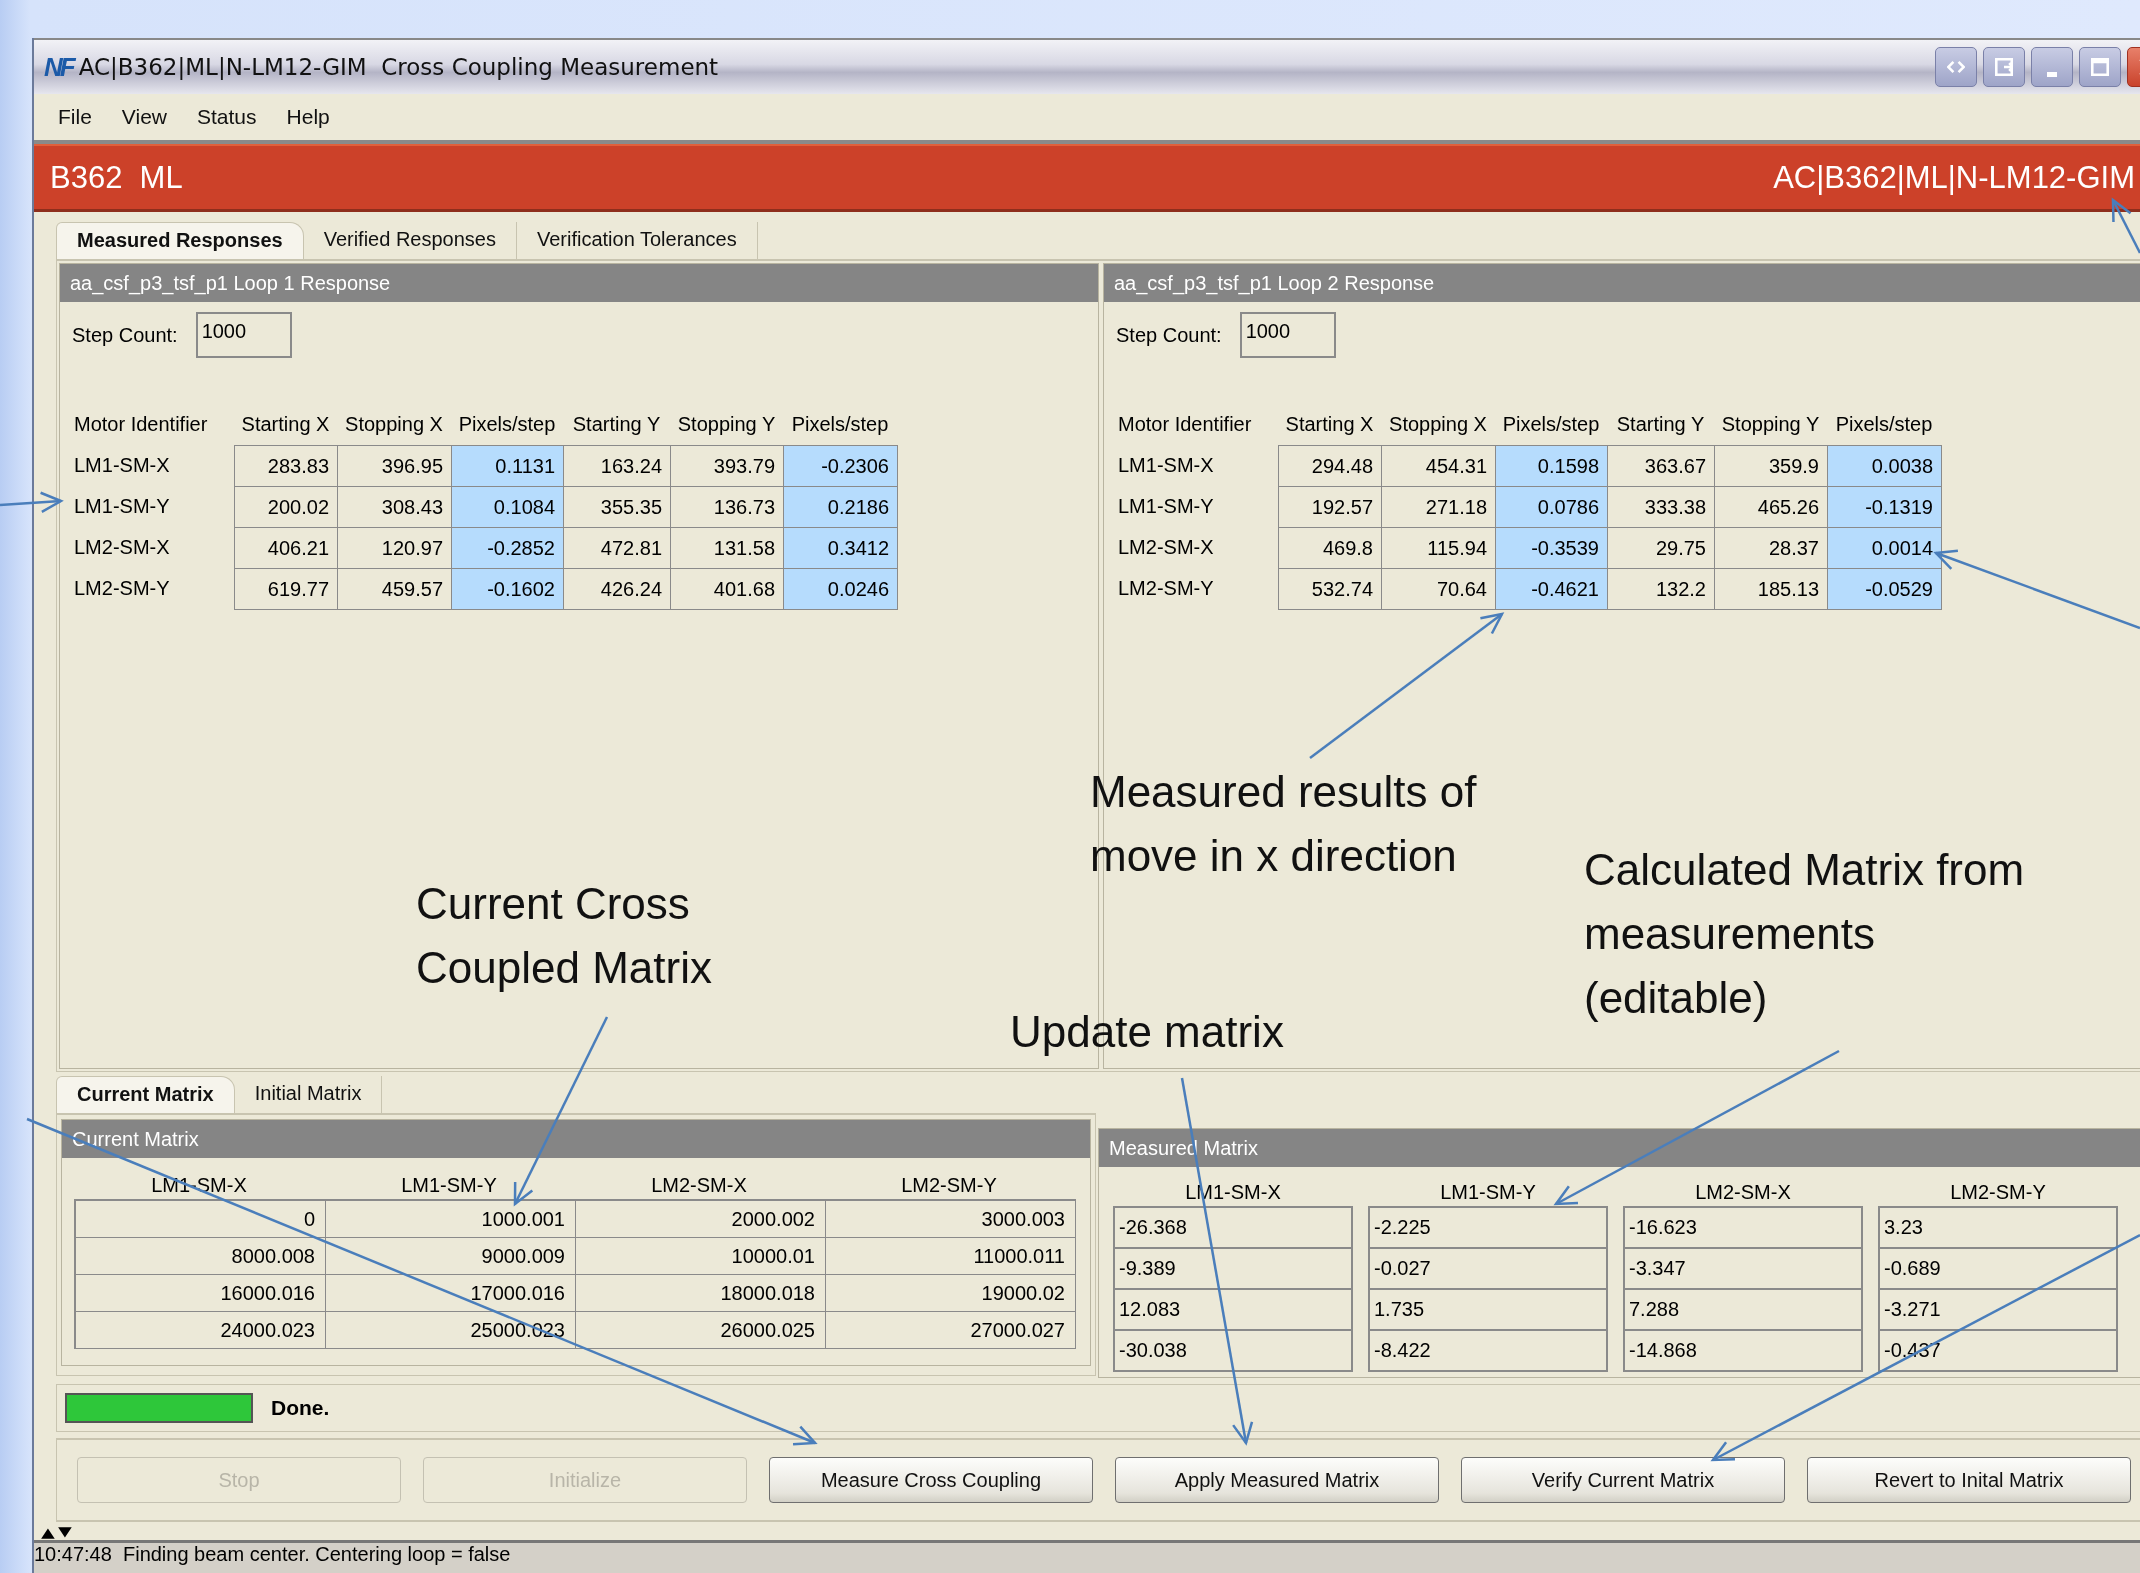 This screenshot has height=1573, width=2140. Describe the element at coordinates (507, 466) in the screenshot. I see `table-cell: 0.1131` at that location.